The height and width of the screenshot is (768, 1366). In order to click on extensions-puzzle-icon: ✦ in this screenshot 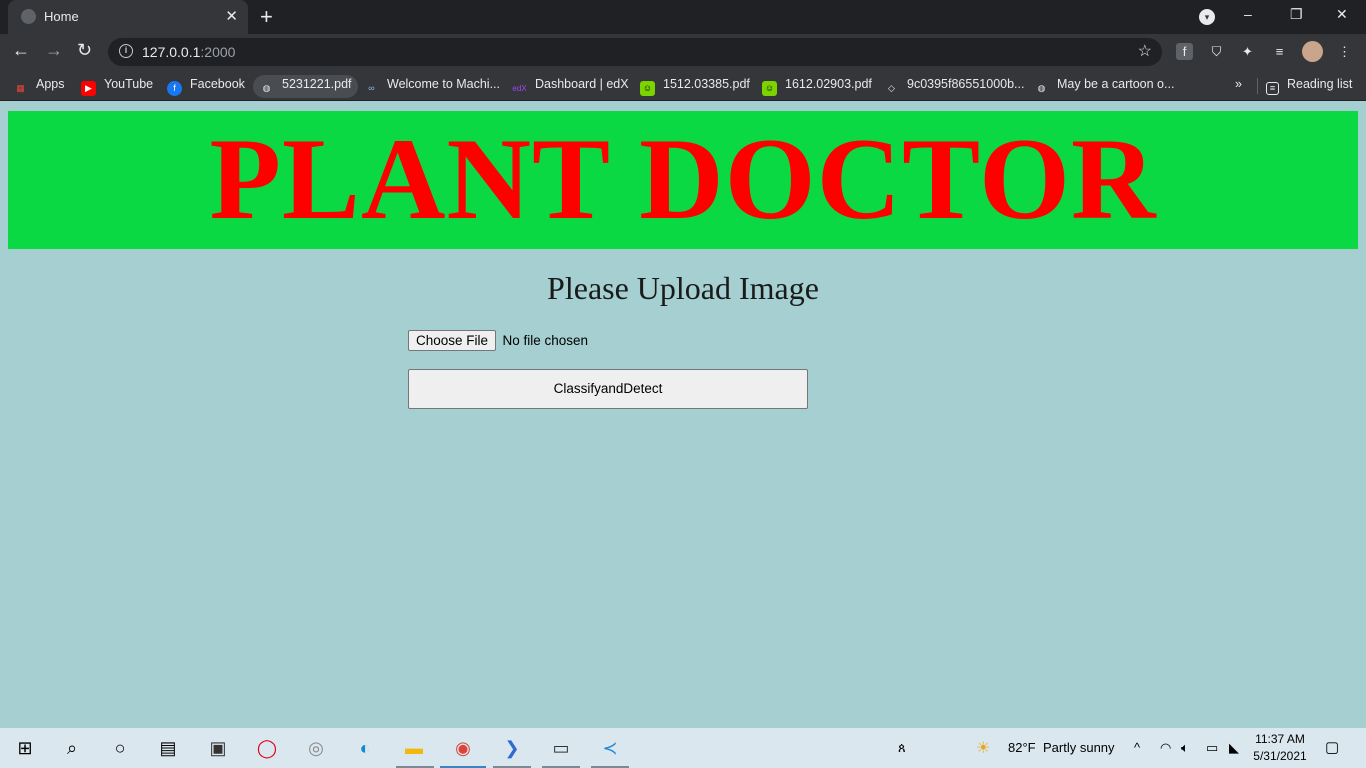, I will do `click(1247, 51)`.